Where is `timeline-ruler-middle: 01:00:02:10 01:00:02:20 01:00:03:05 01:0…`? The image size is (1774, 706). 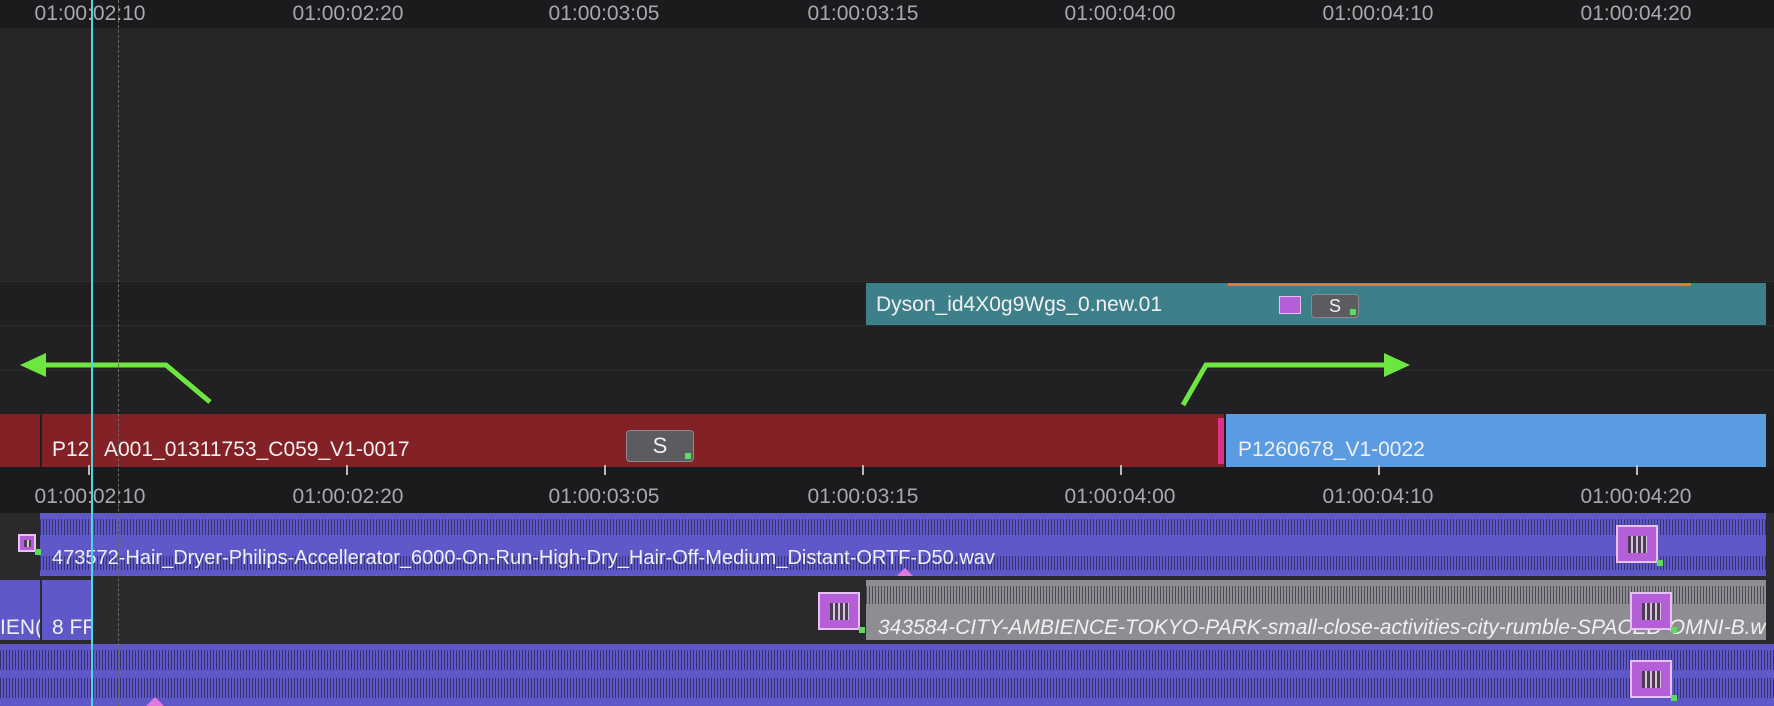
timeline-ruler-middle: 01:00:02:10 01:00:02:20 01:00:03:05 01:0… is located at coordinates (887, 489).